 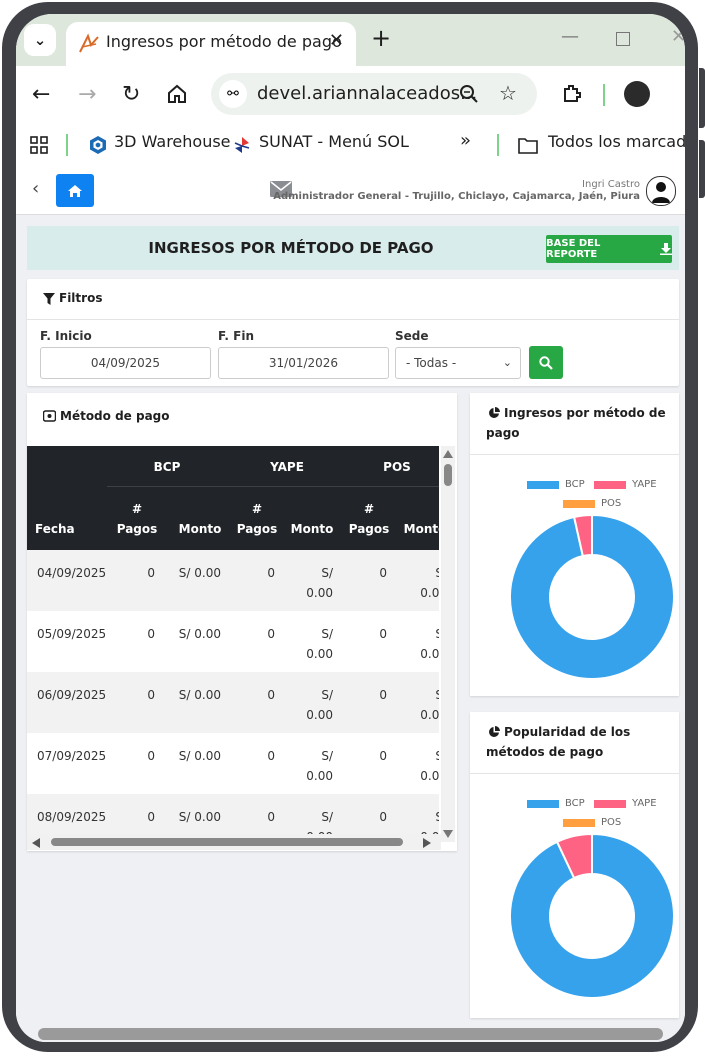 What do you see at coordinates (35, 188) in the screenshot?
I see `sidebar-toggle-chevron-icon: ‹` at bounding box center [35, 188].